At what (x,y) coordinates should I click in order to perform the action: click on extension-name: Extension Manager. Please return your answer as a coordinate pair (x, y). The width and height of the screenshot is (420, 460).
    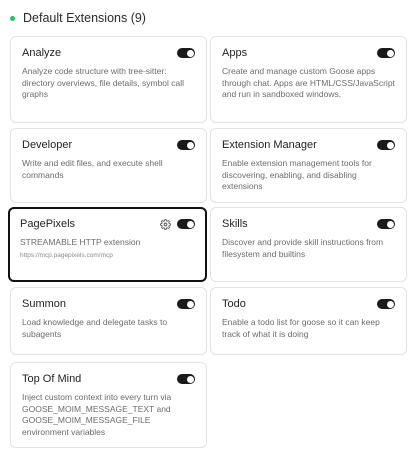
    Looking at the image, I should click on (269, 145).